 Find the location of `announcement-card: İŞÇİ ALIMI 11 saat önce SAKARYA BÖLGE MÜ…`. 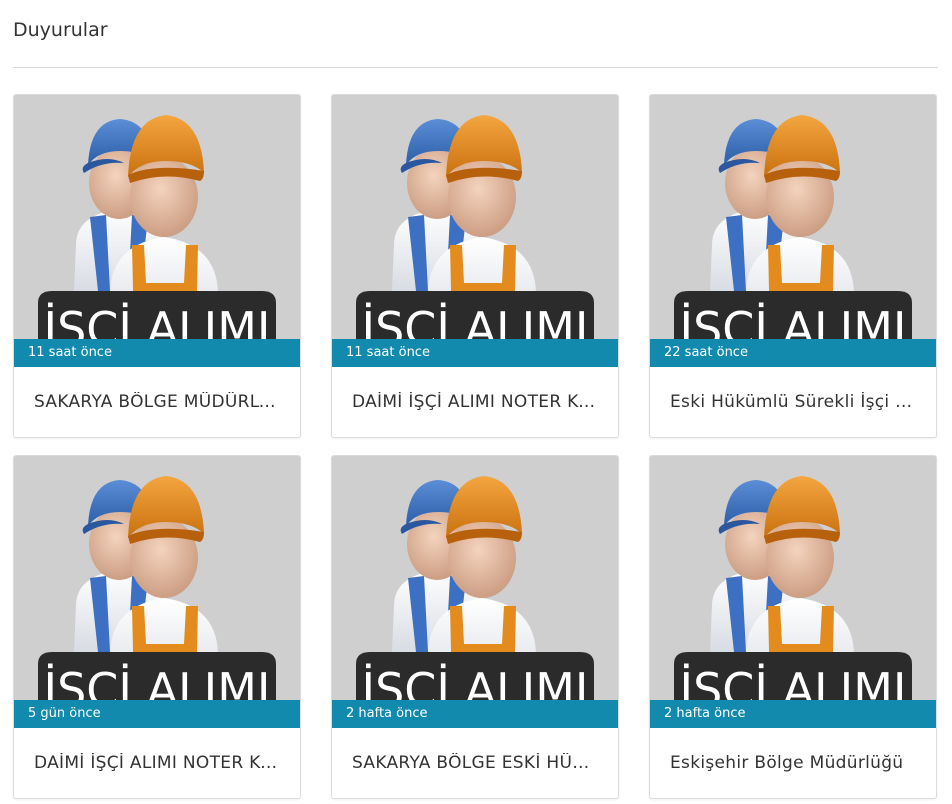

announcement-card: İŞÇİ ALIMI 11 saat önce SAKARYA BÖLGE MÜ… is located at coordinates (157, 266).